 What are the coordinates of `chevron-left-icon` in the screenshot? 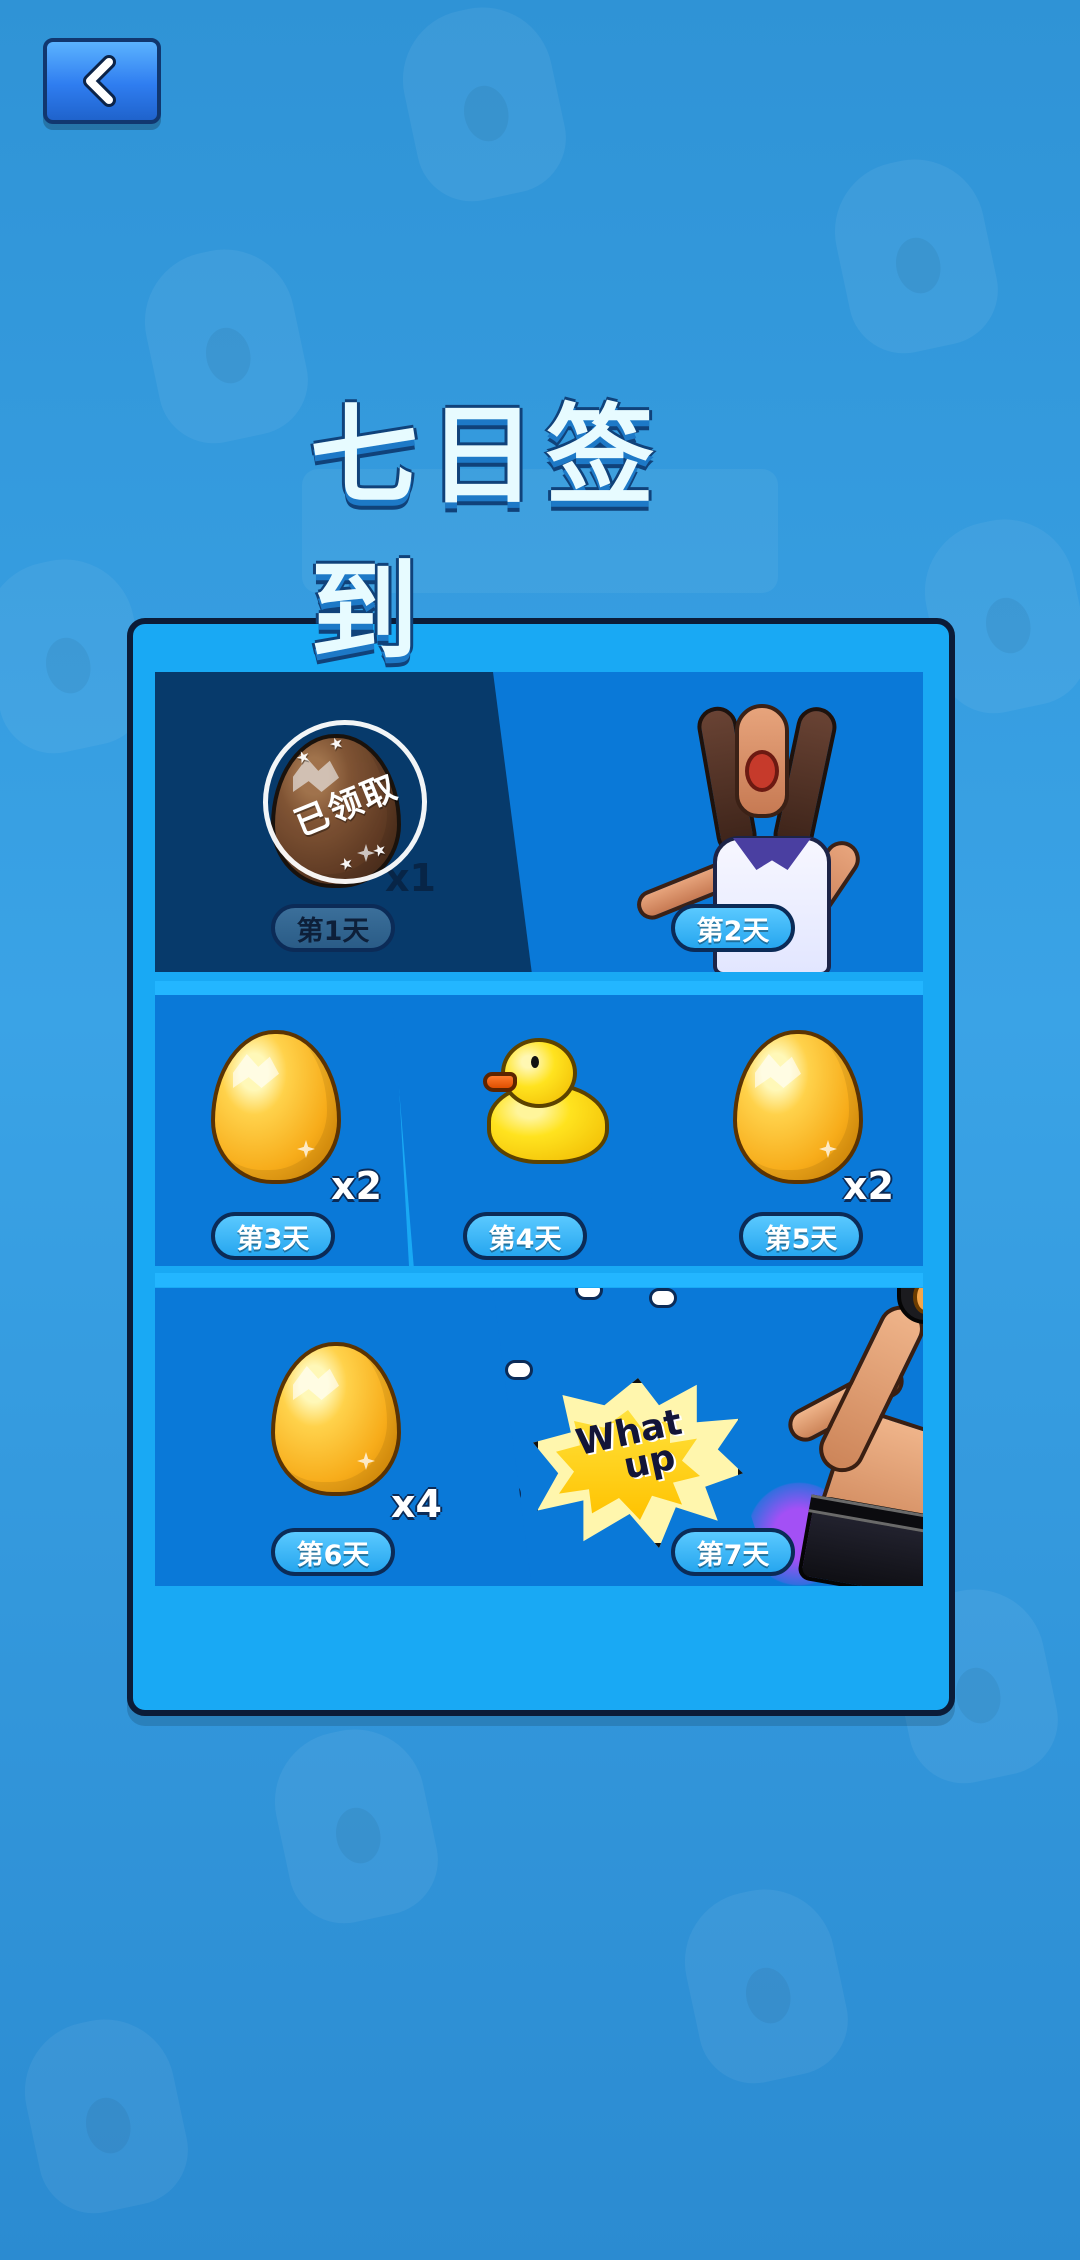 It's located at (102, 81).